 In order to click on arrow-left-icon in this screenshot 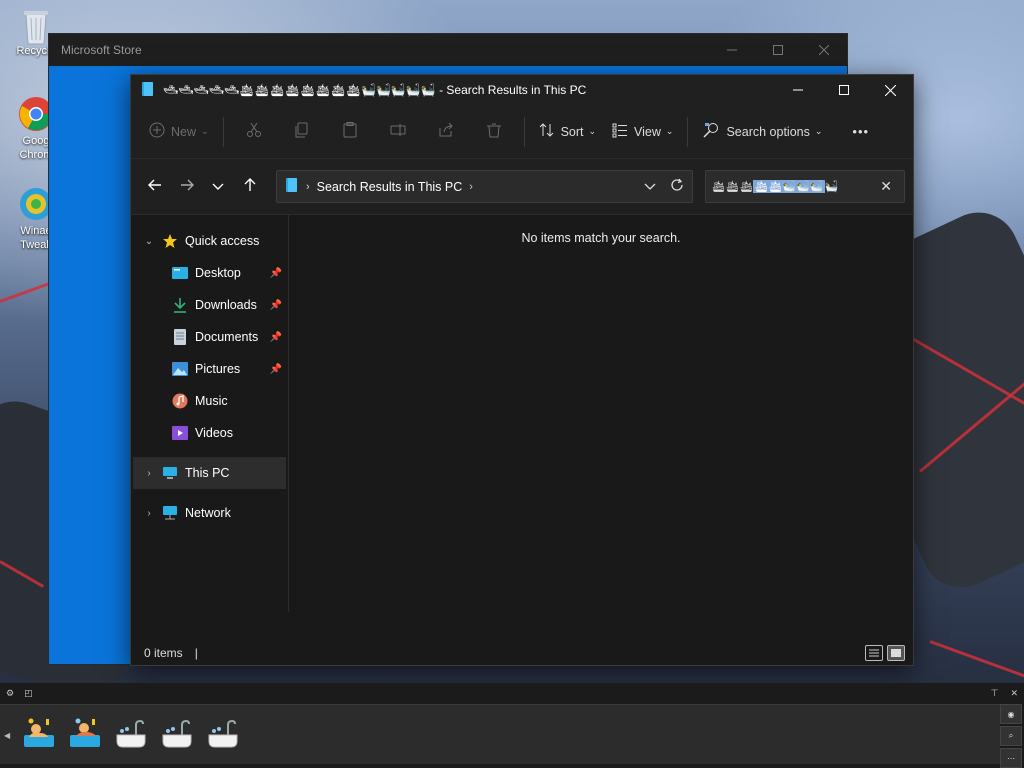, I will do `click(155, 186)`.